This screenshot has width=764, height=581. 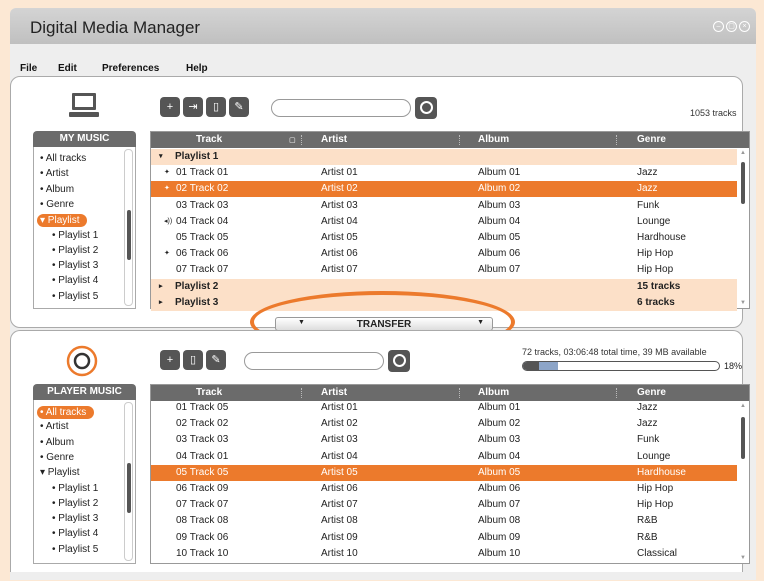 I want to click on table-row: ✦ 02 Track 02 Artist 02 Album 02 Jazz, so click(x=444, y=189).